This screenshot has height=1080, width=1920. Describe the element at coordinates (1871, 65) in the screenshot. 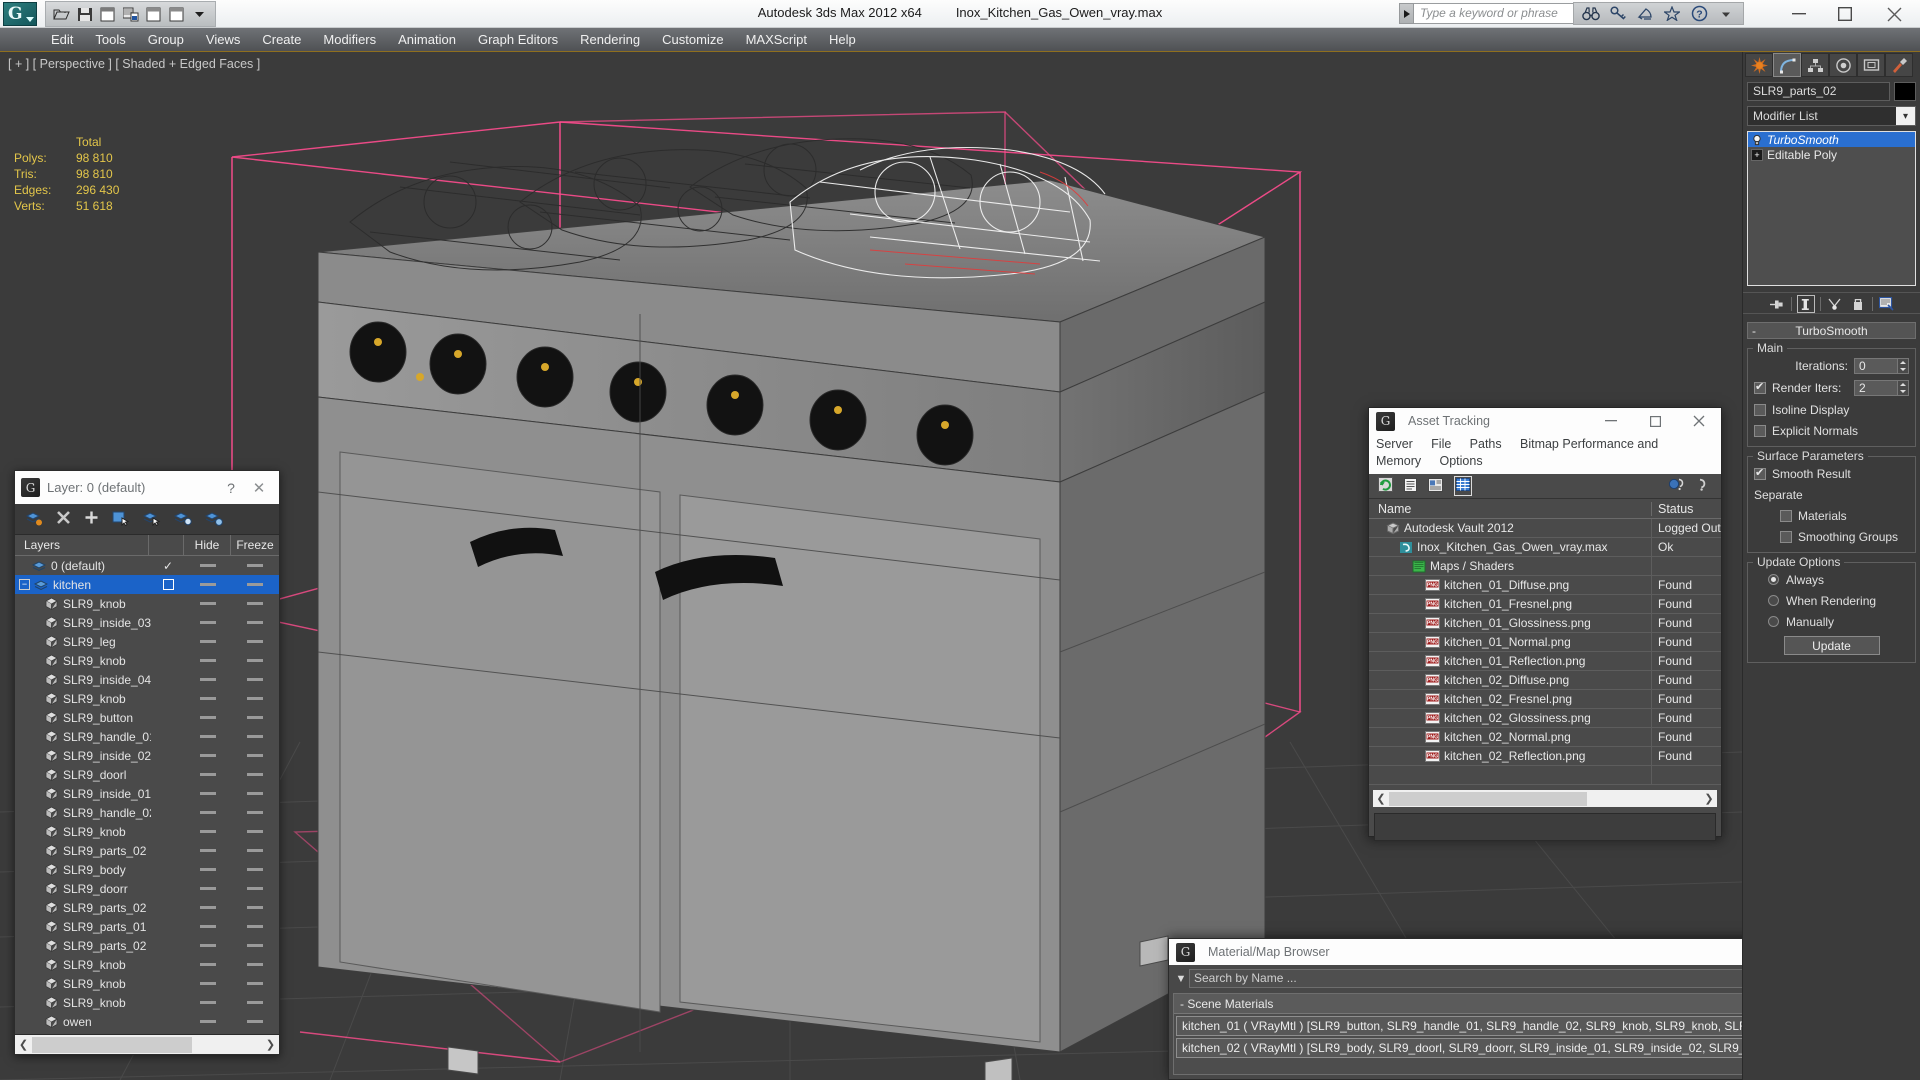

I see `display-tab` at that location.